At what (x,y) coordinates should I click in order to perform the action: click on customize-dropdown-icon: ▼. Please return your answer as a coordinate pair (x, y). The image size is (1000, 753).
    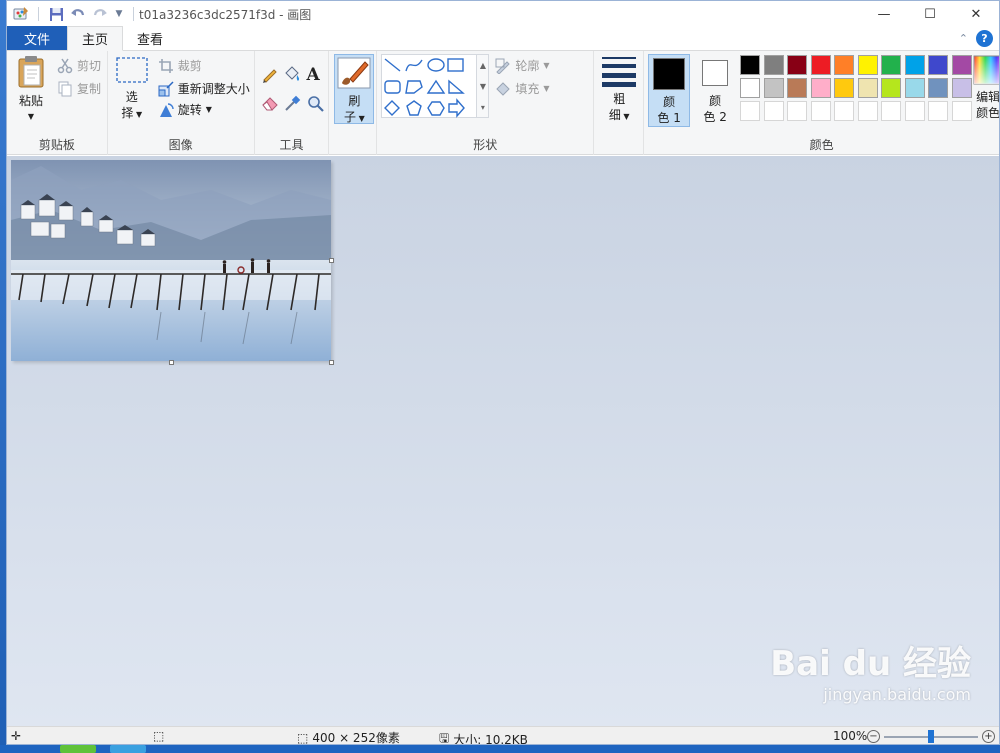
    Looking at the image, I should click on (119, 14).